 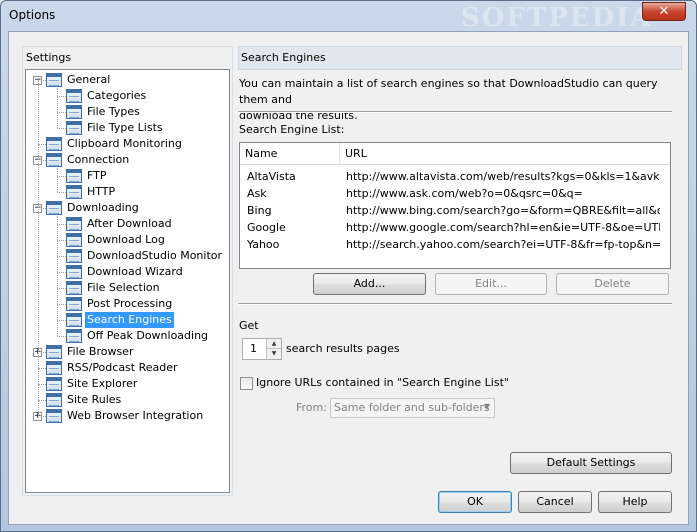 What do you see at coordinates (664, 11) in the screenshot?
I see `close-button: ✕` at bounding box center [664, 11].